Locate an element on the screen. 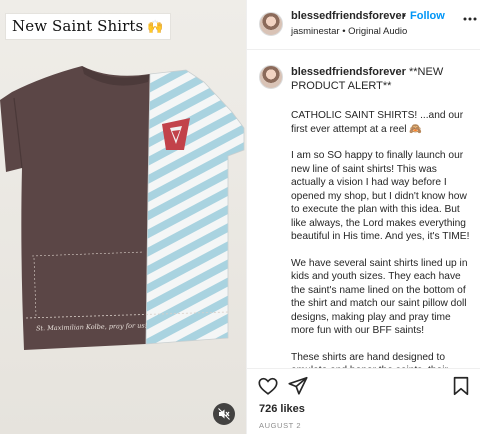 This screenshot has height=434, width=480. post-date: AUGUST 2 is located at coordinates (280, 425).